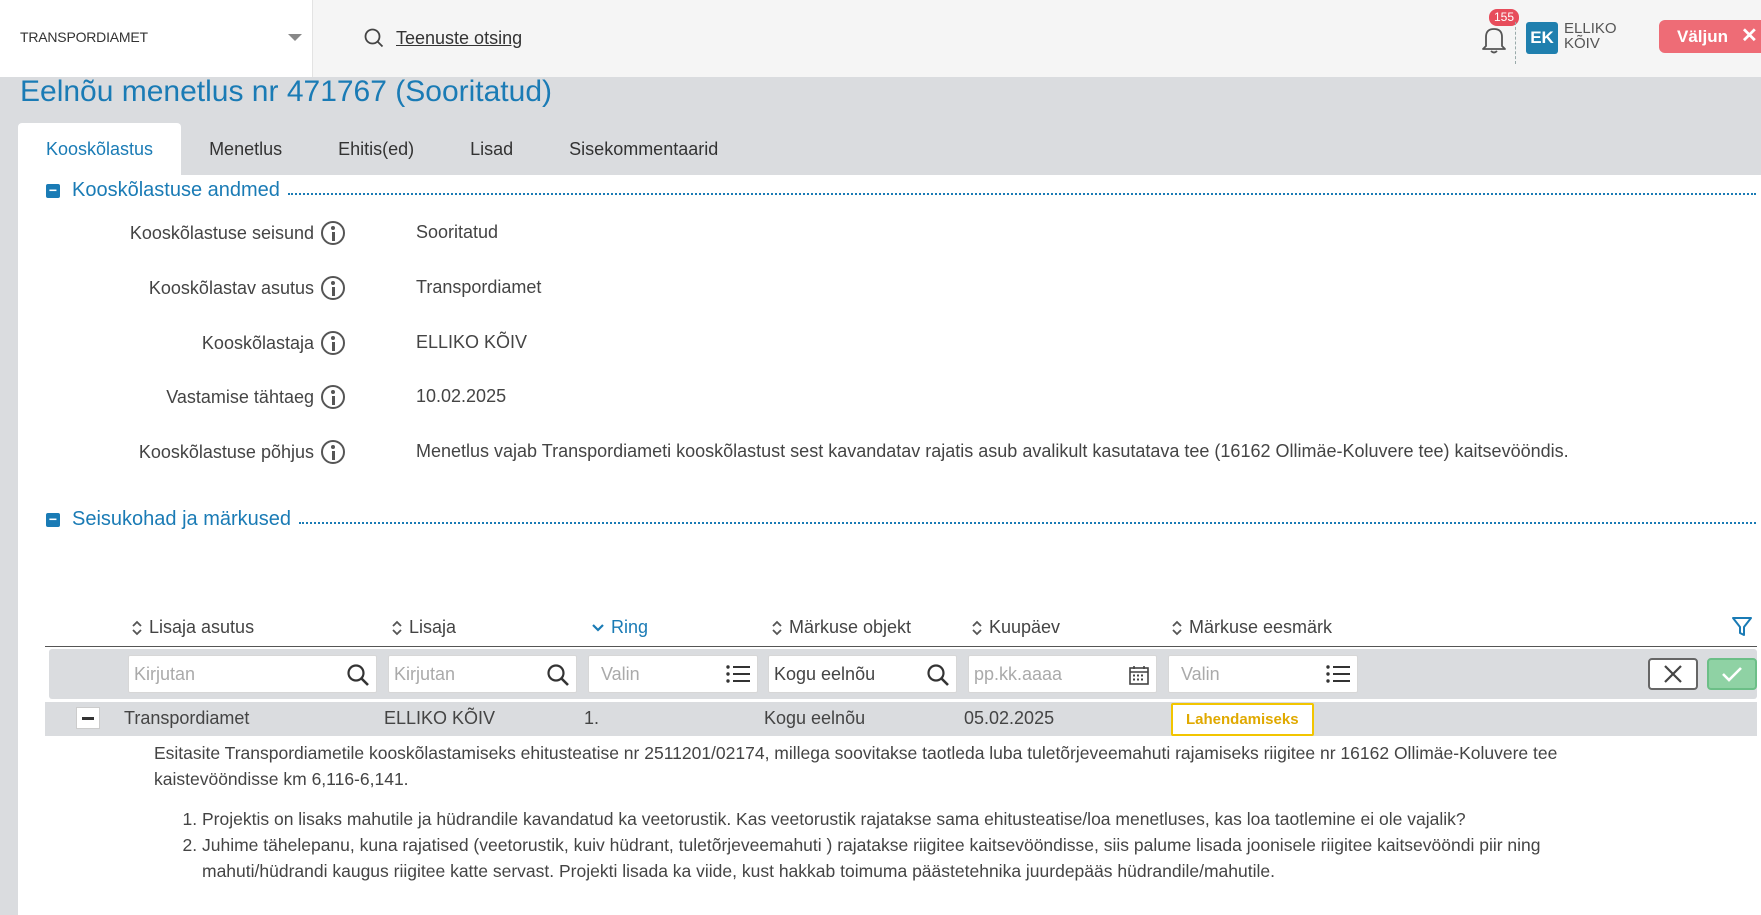  What do you see at coordinates (479, 287) in the screenshot?
I see `field-value: Transpordiamet` at bounding box center [479, 287].